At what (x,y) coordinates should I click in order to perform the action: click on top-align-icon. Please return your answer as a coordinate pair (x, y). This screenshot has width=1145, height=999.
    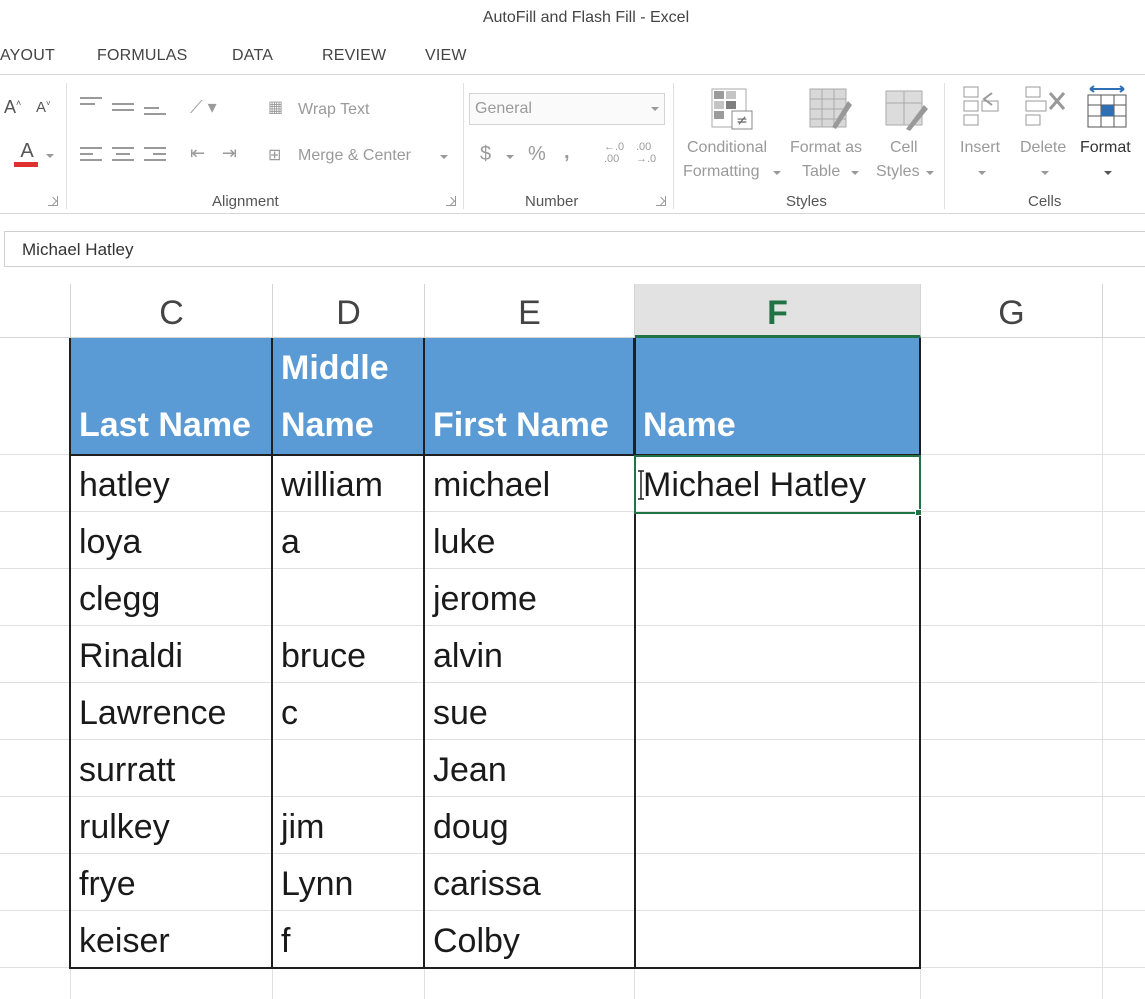
    Looking at the image, I should click on (91, 105).